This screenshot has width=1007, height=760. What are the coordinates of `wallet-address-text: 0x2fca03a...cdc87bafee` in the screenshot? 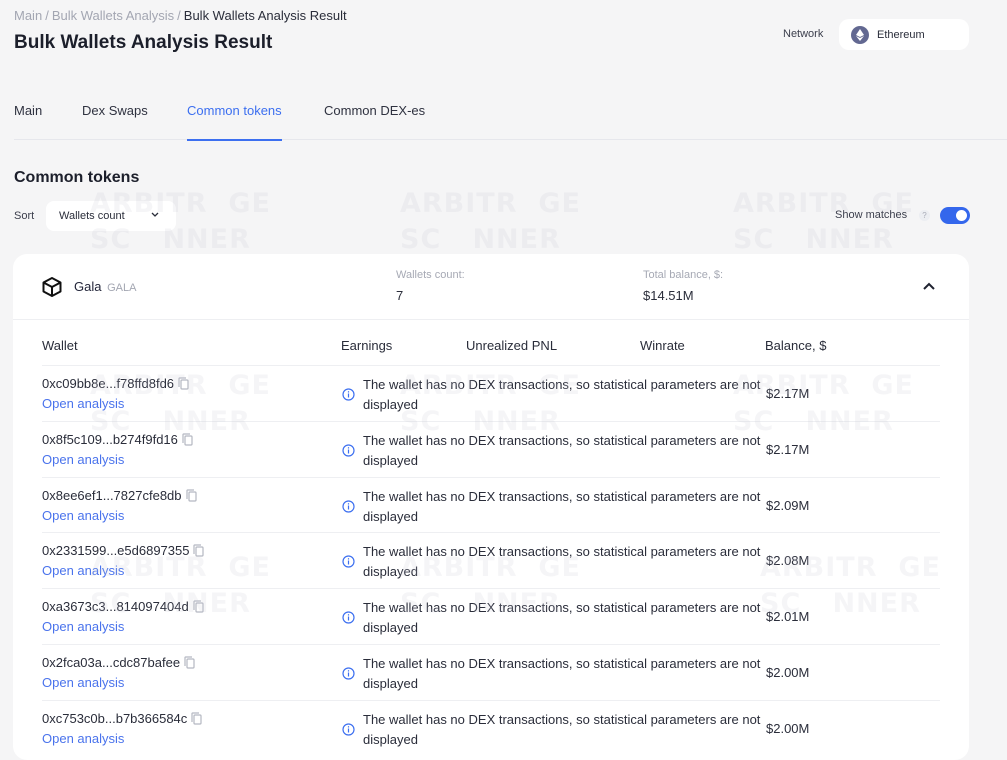 It's located at (111, 662).